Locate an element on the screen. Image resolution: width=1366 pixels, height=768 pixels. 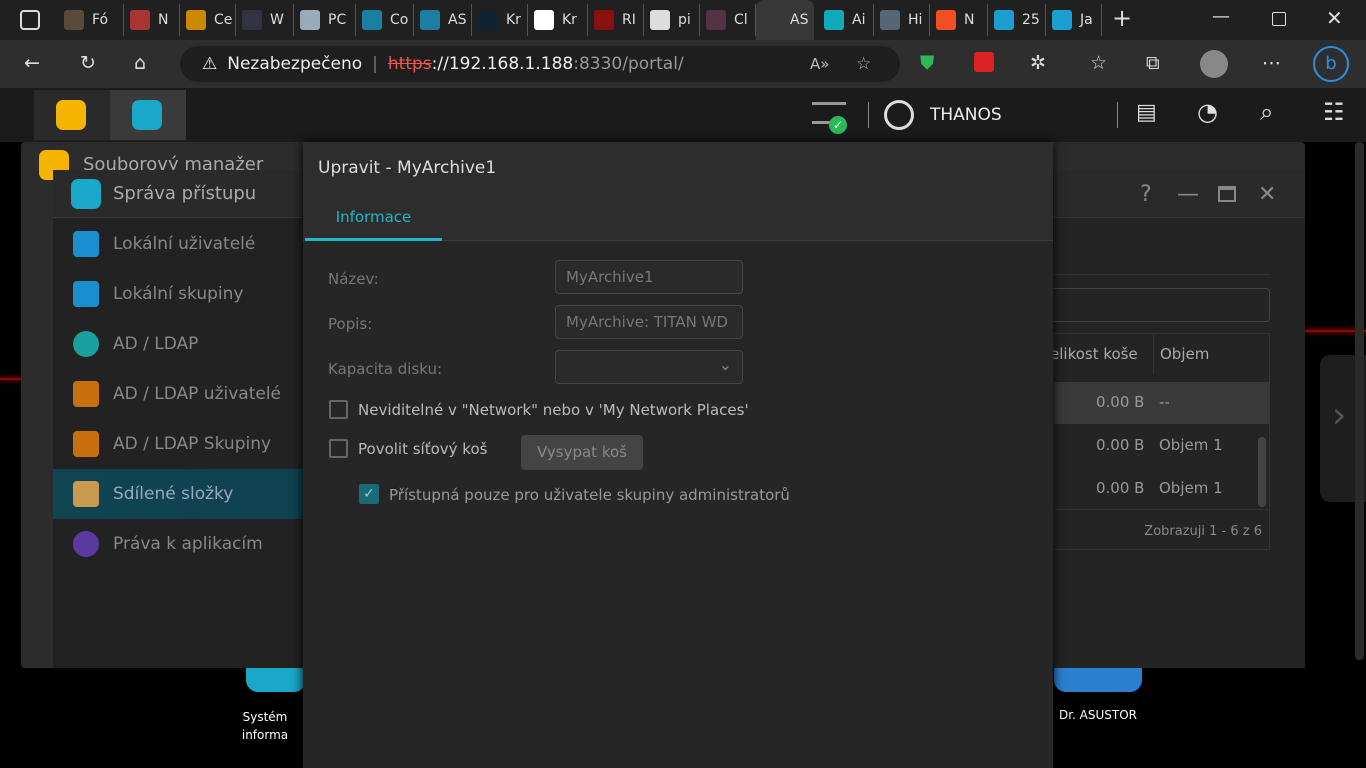
tab-informace: Informace is located at coordinates (373, 217).